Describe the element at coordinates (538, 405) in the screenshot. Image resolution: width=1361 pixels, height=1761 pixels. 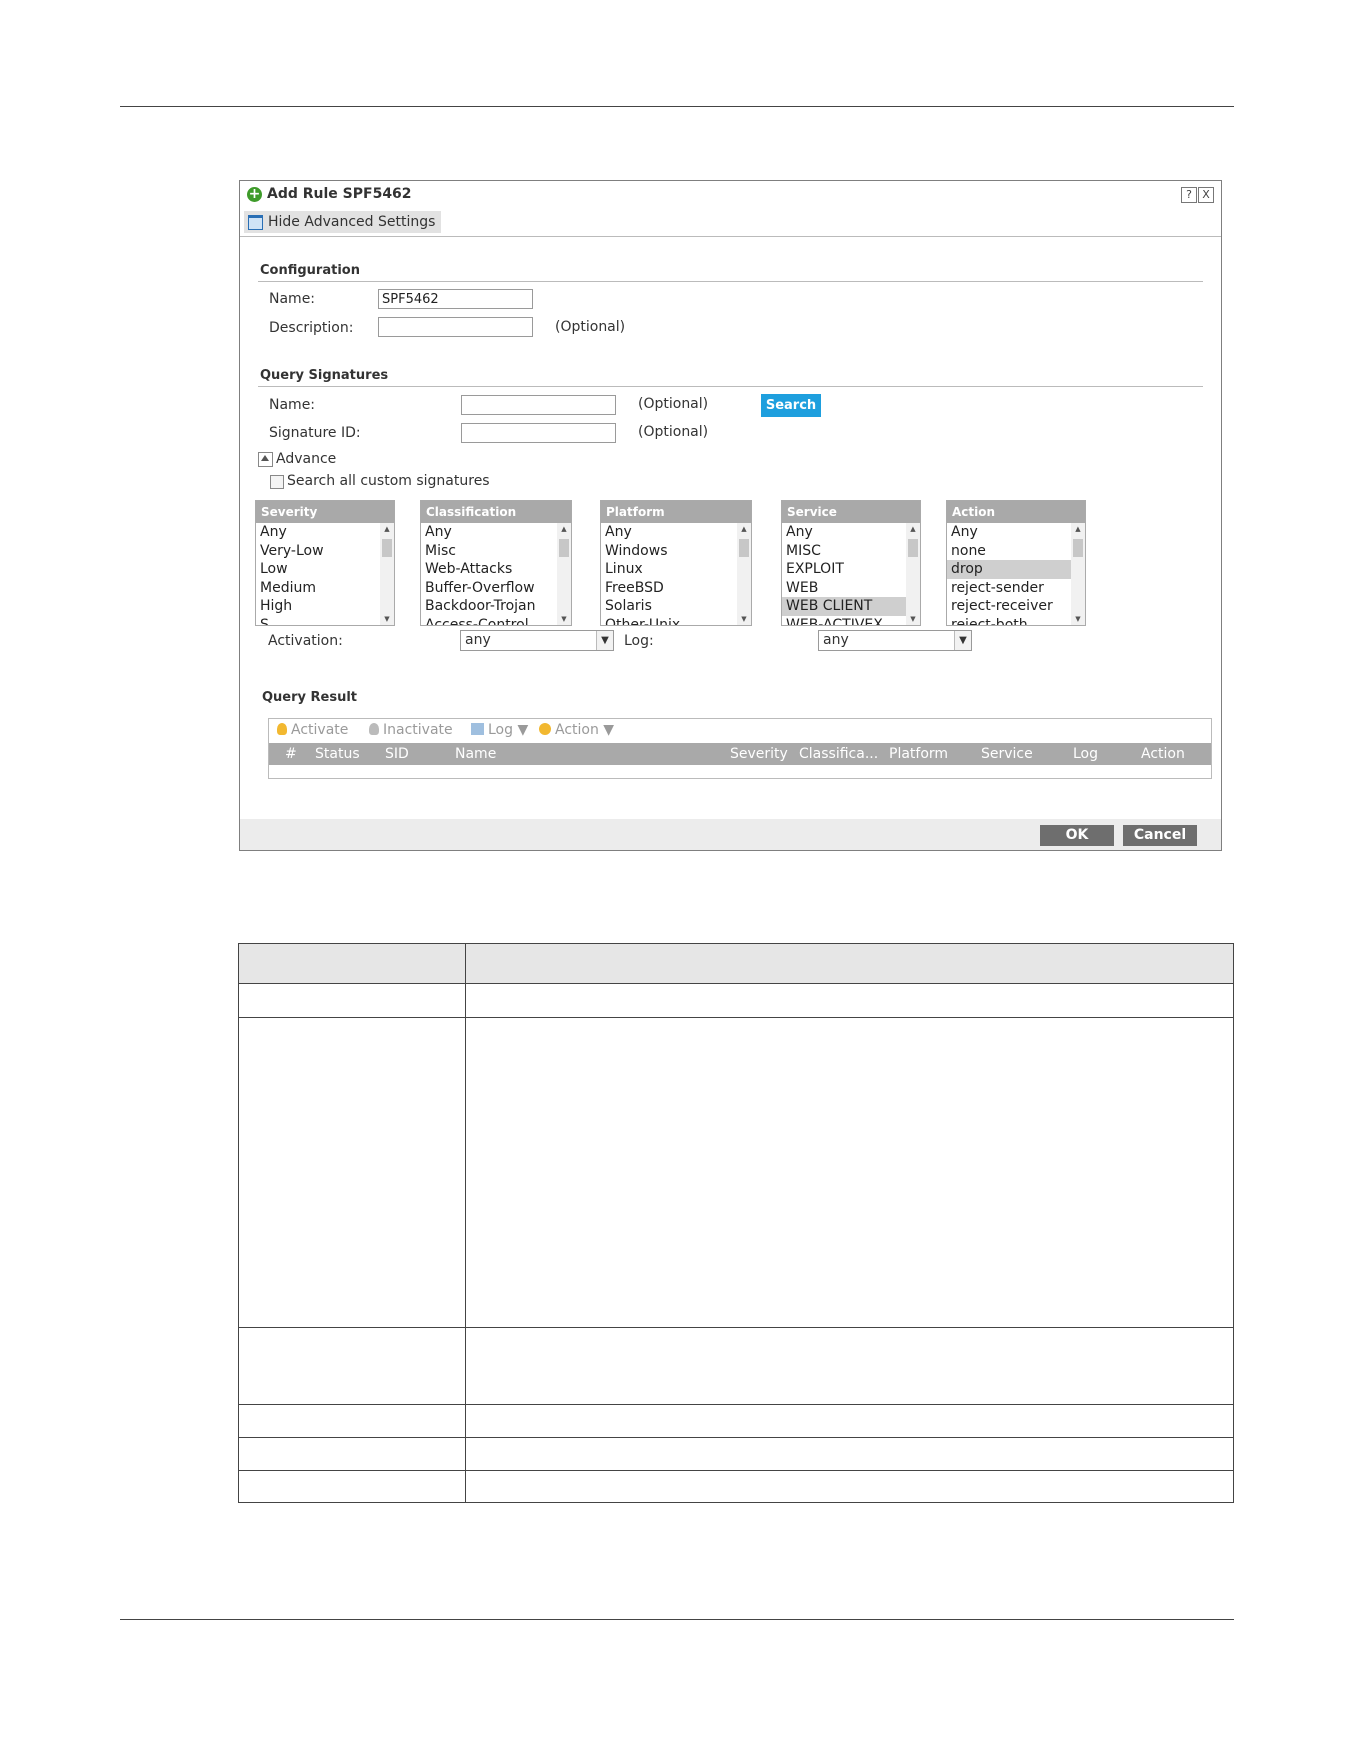
I see `query-name-input` at that location.